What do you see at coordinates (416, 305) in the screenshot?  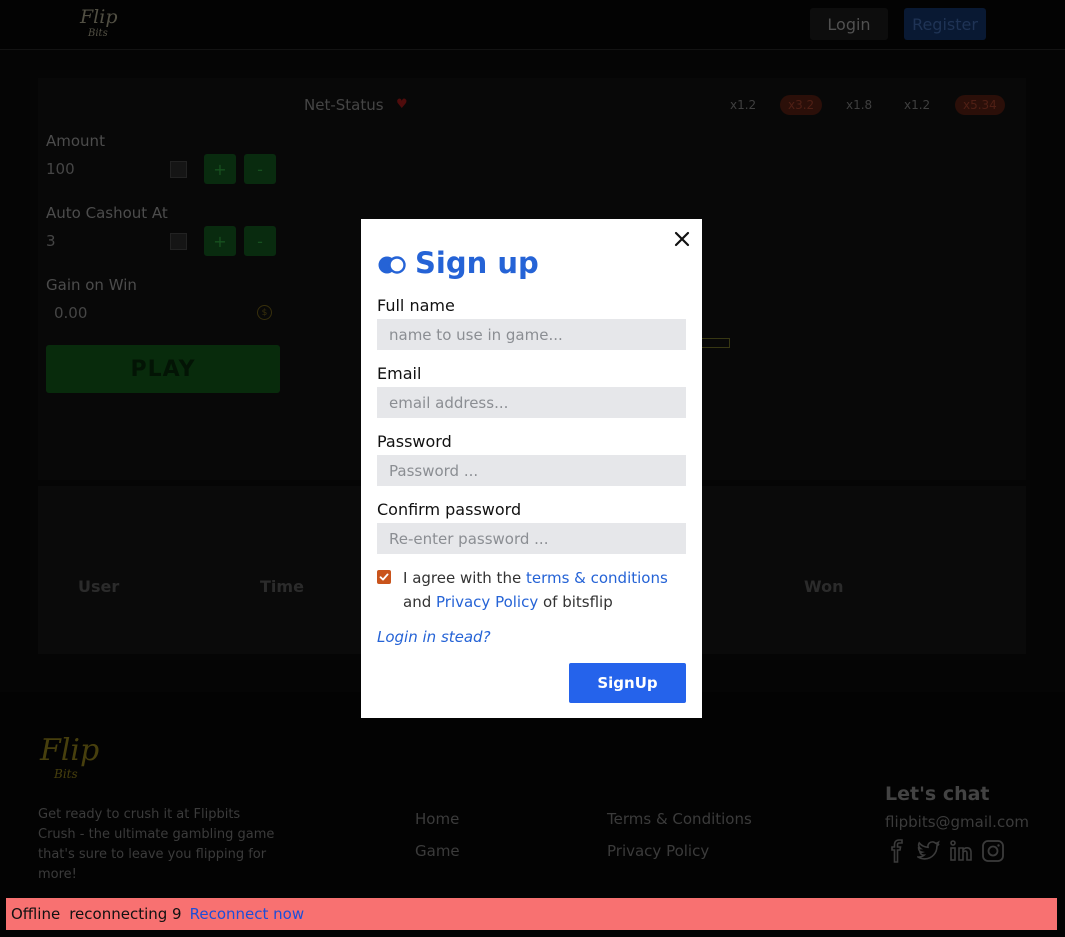 I see `fullname-label: Full name` at bounding box center [416, 305].